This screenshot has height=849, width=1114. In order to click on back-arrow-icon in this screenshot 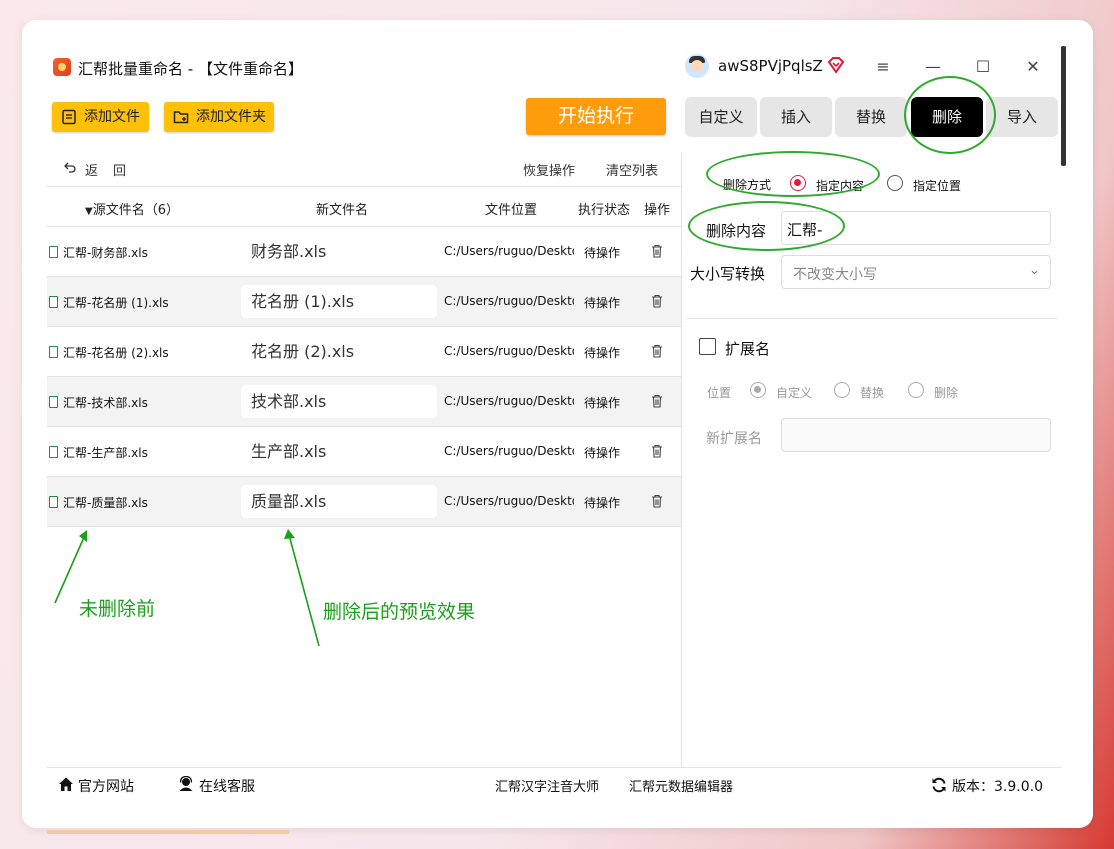, I will do `click(70, 167)`.